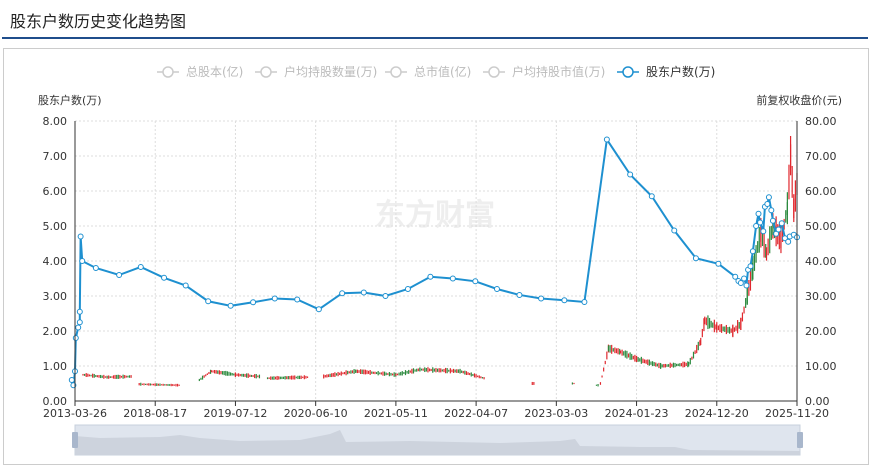  I want to click on legend-item: 股东户数(万), so click(680, 71).